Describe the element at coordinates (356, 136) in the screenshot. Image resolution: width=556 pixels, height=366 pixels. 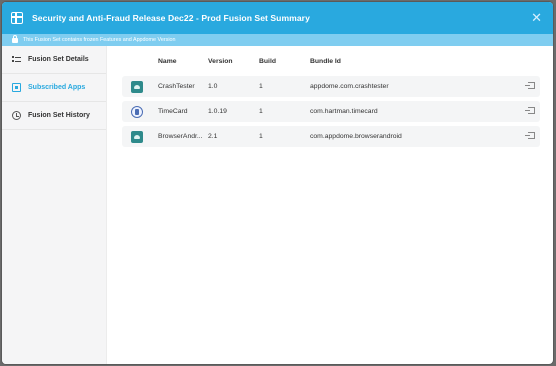
I see `app-bundle-id: com.appdome.browserandroid` at that location.